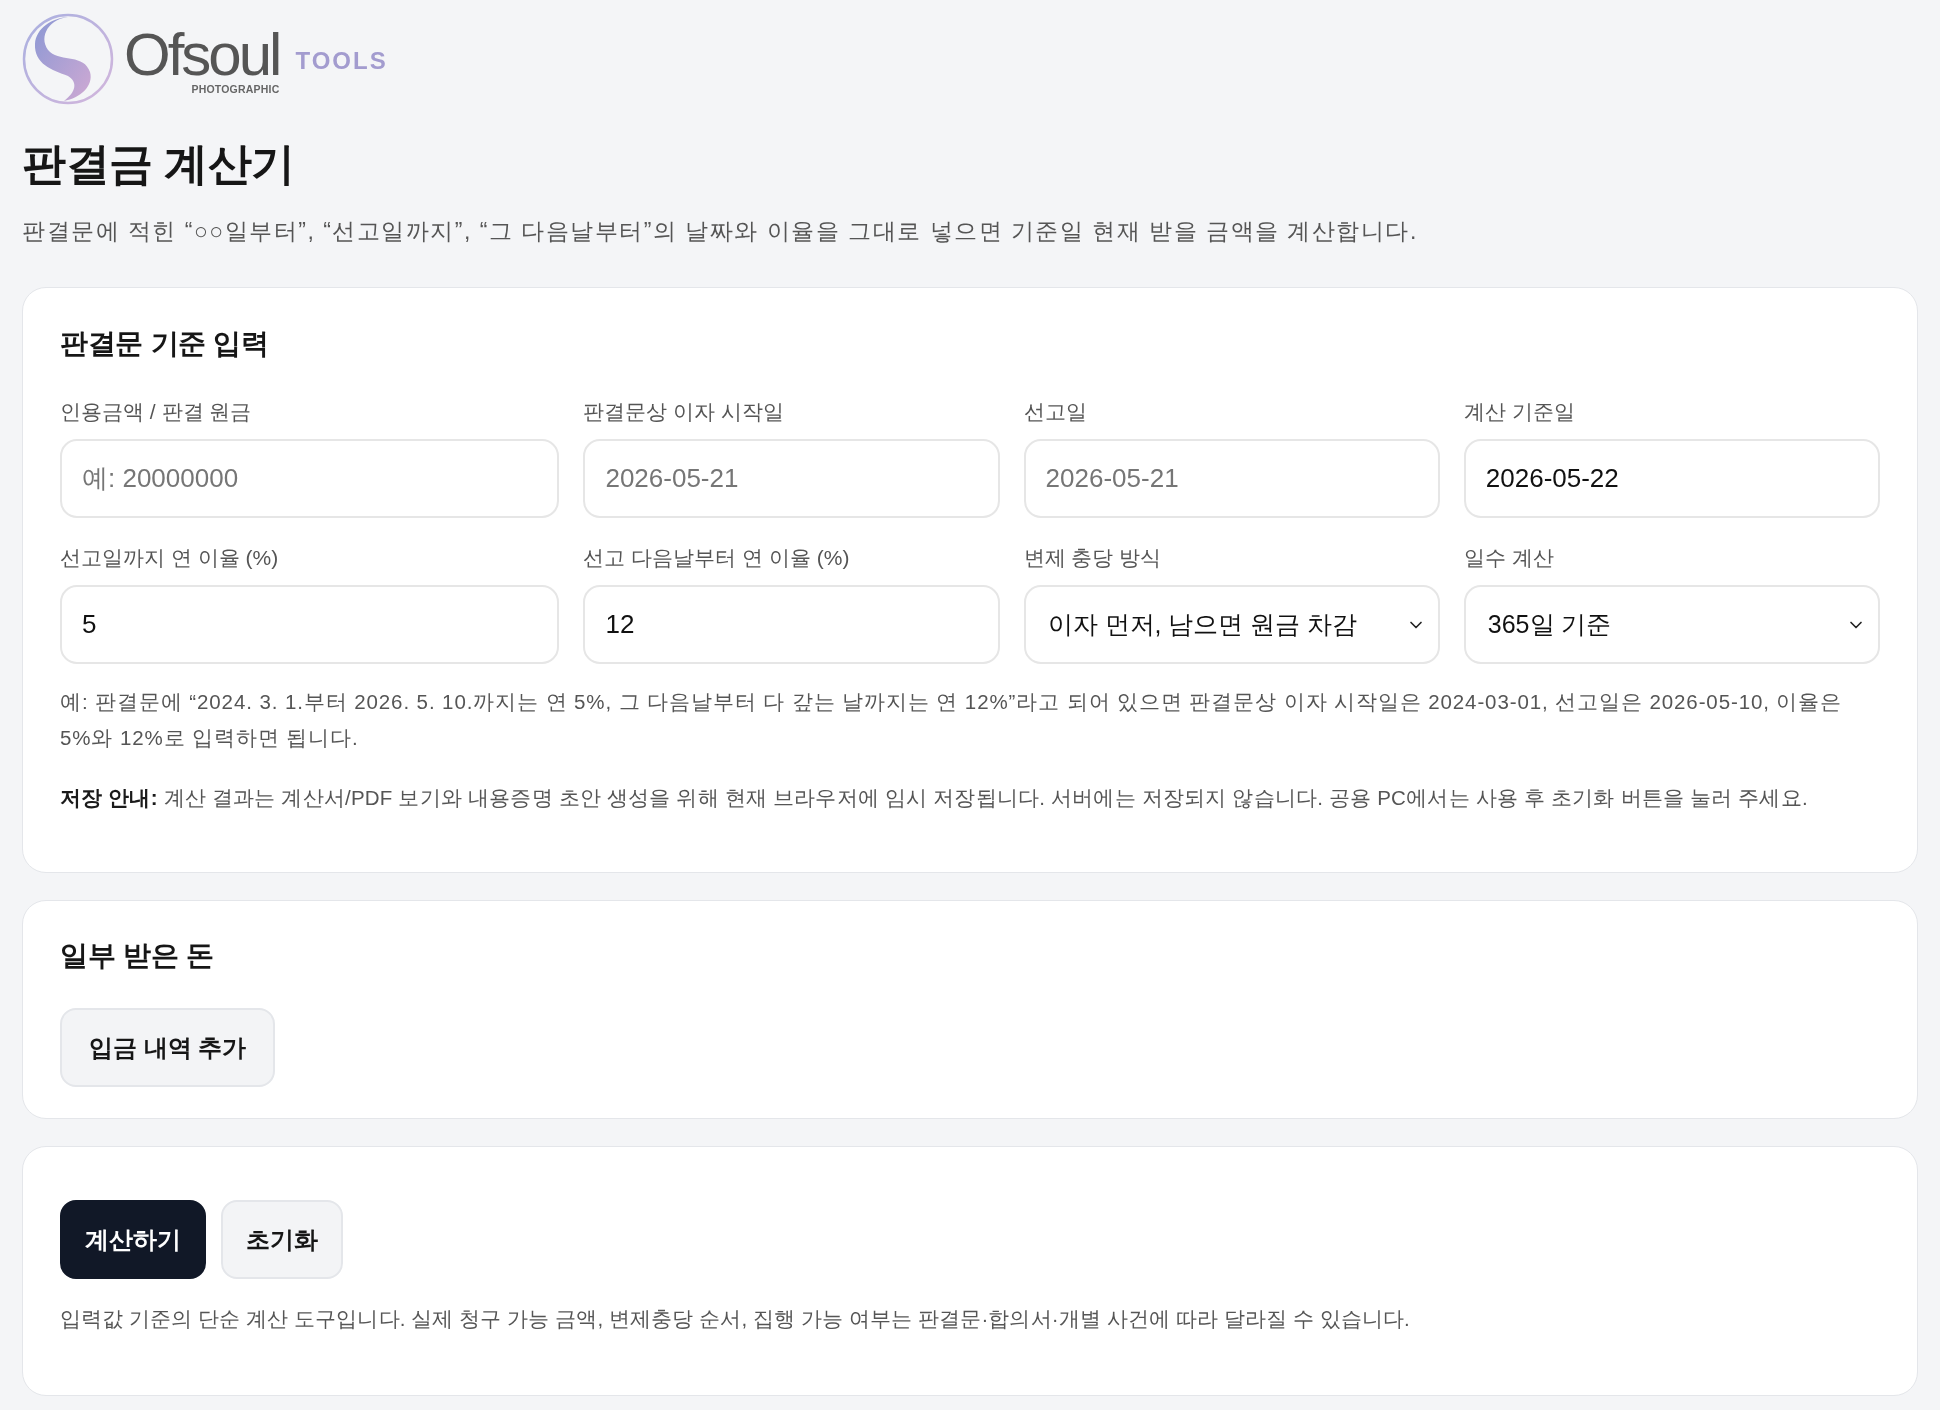  Describe the element at coordinates (1671, 478) in the screenshot. I see `input-field: 2026-05-22` at that location.